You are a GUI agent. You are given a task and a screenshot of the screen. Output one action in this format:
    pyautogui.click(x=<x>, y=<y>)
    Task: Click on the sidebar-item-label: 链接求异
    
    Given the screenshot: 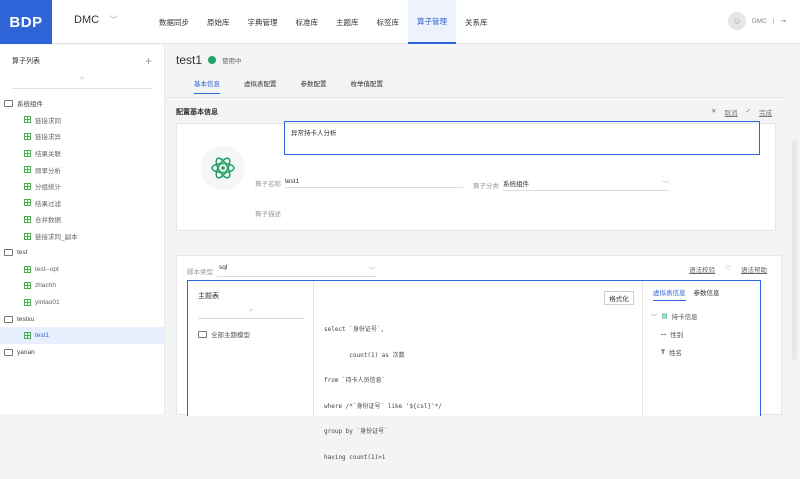 What is the action you would take?
    pyautogui.click(x=48, y=138)
    